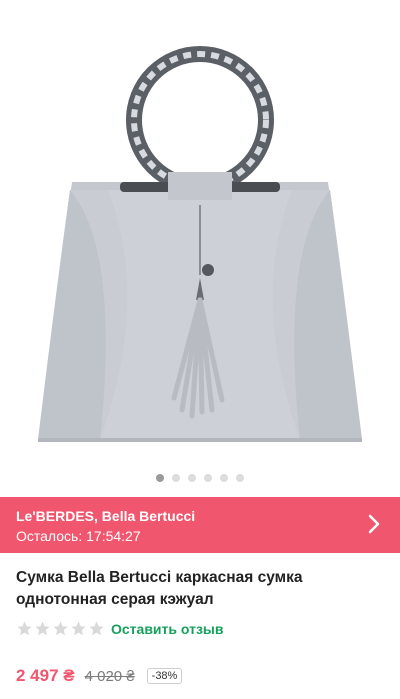  I want to click on gallery-dots, so click(200, 478).